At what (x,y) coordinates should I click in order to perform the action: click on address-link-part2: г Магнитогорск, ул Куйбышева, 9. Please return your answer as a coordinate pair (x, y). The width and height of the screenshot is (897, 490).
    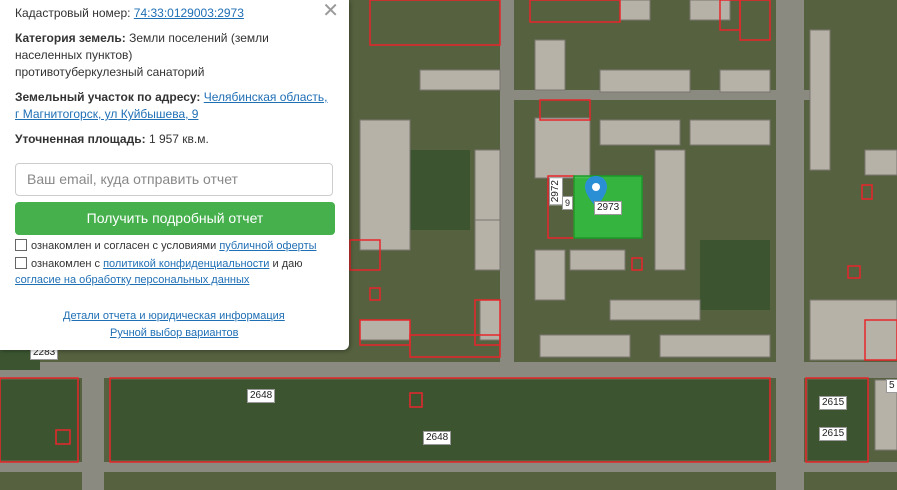
    Looking at the image, I should click on (106, 114).